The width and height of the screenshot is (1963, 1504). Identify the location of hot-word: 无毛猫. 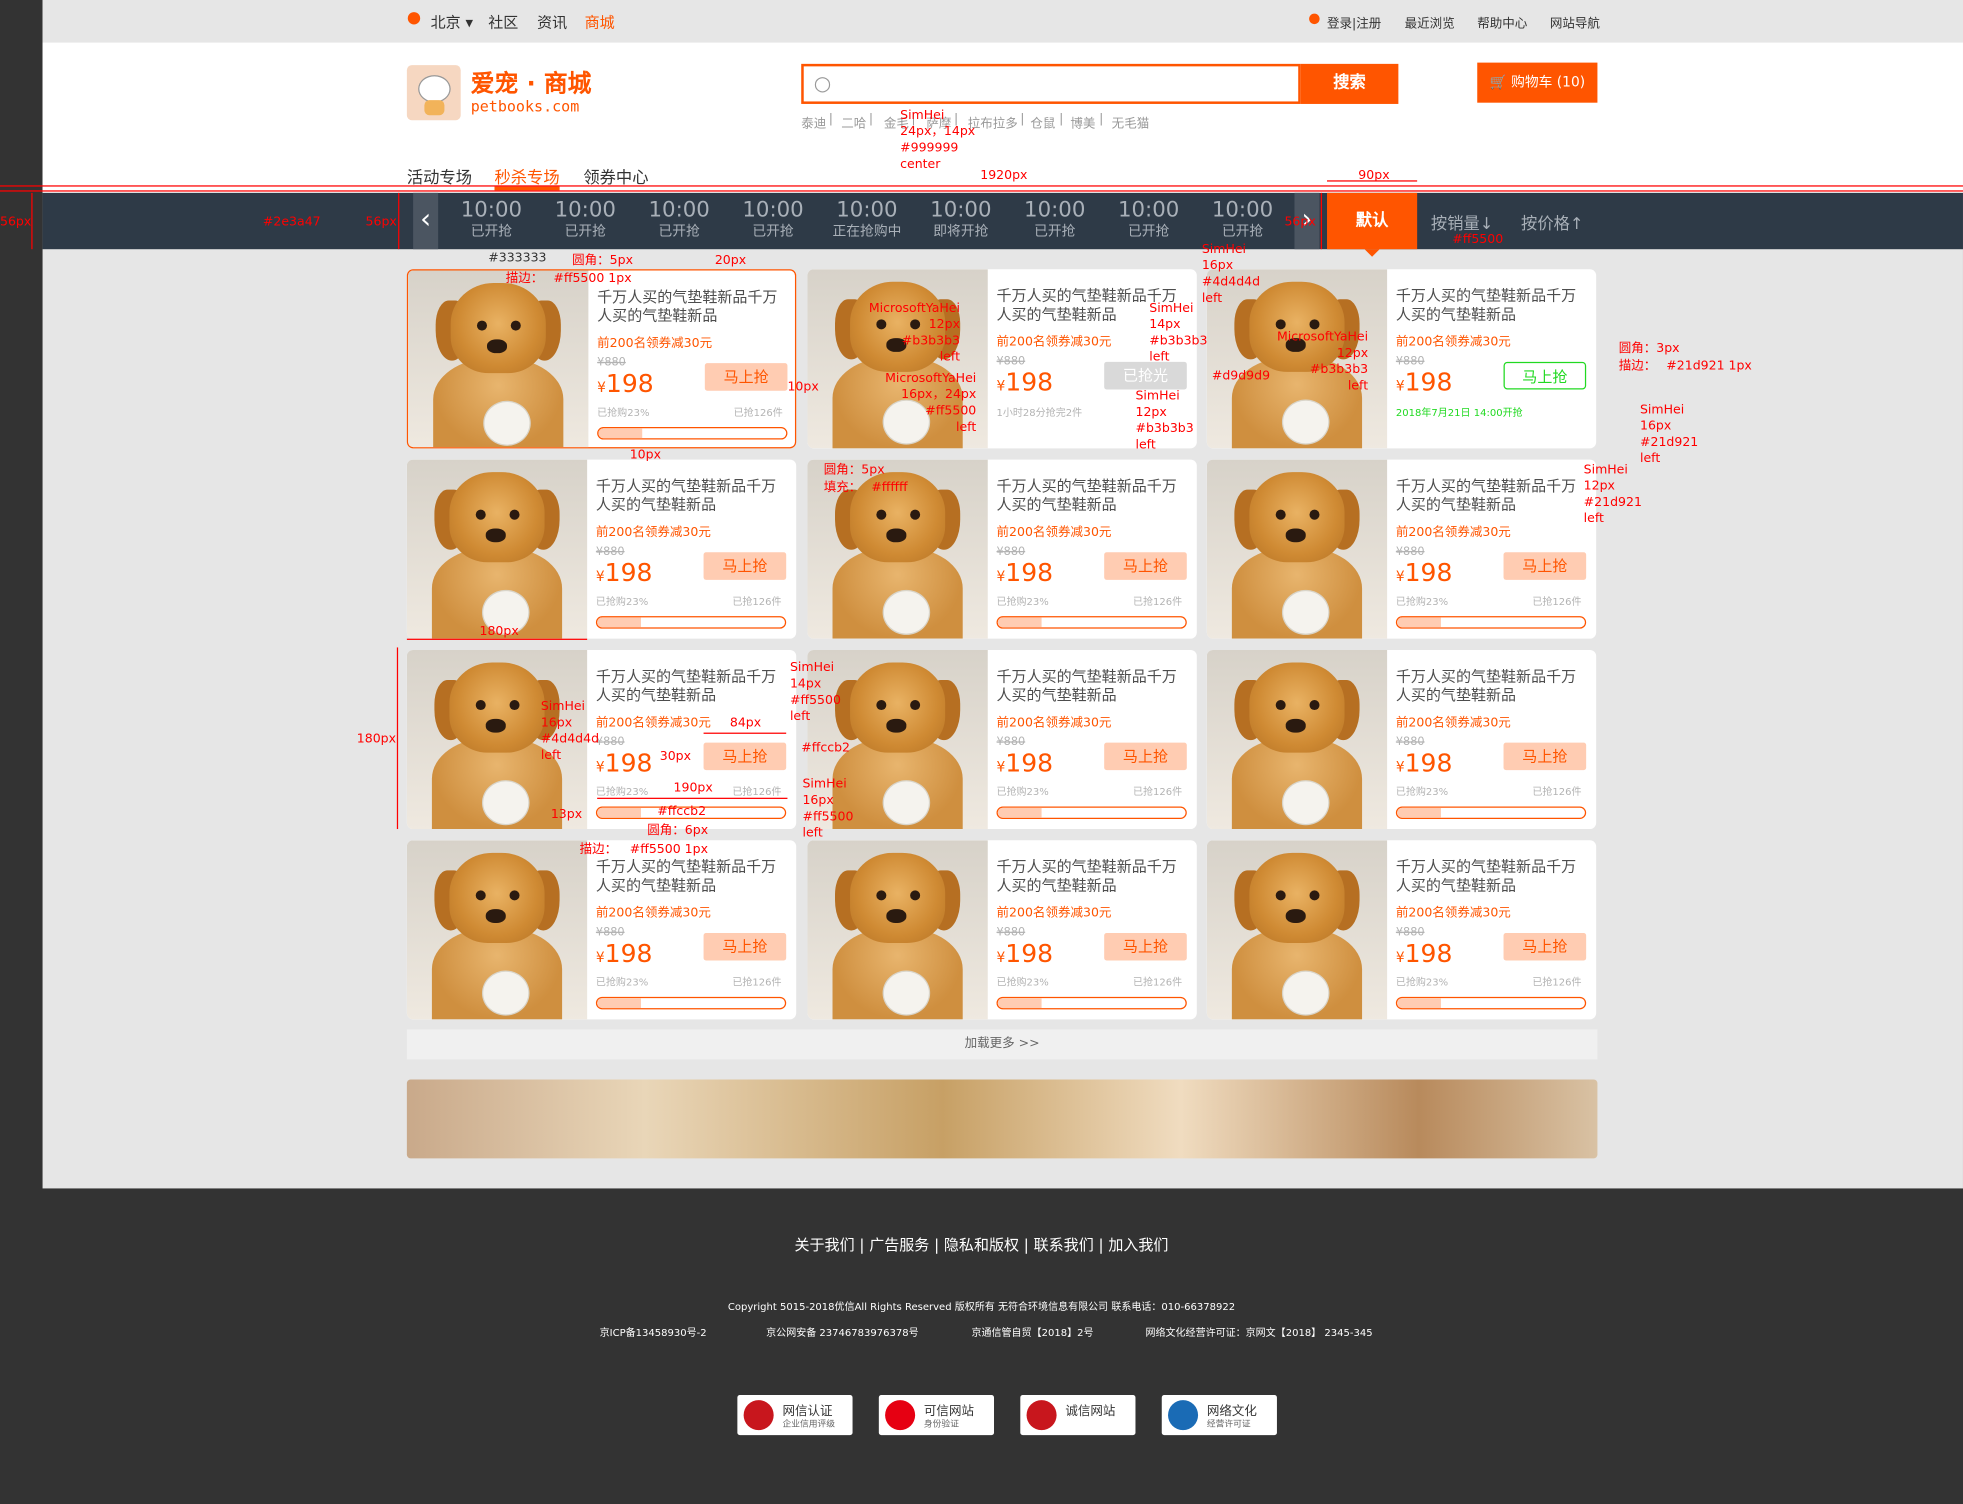
(1131, 122).